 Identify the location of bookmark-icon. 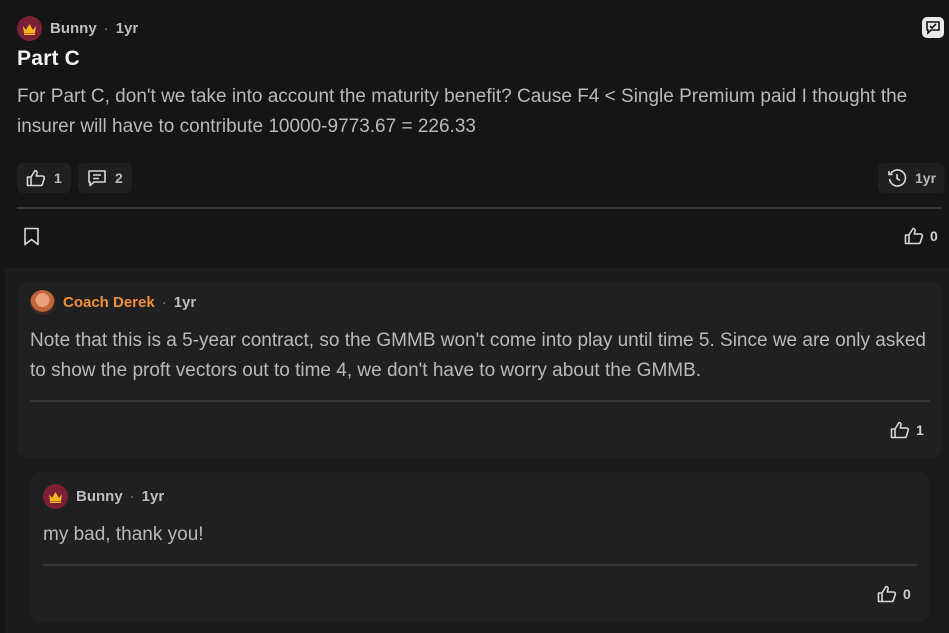
(31, 236).